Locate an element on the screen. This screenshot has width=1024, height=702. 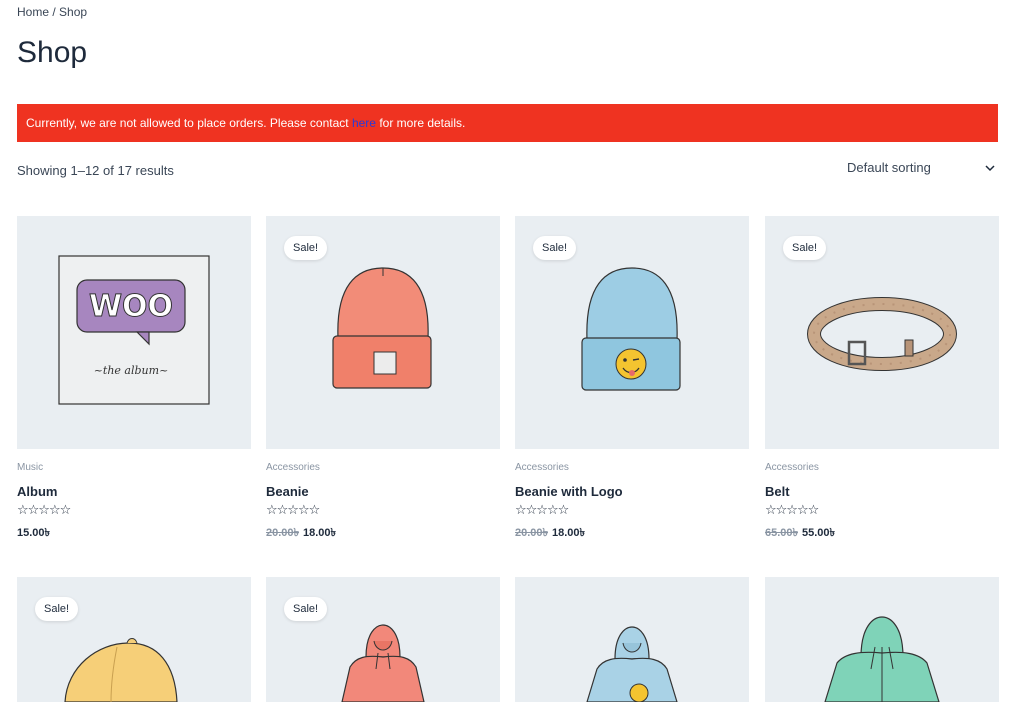
product-card-hoodie: Sale! is located at coordinates (383, 639).